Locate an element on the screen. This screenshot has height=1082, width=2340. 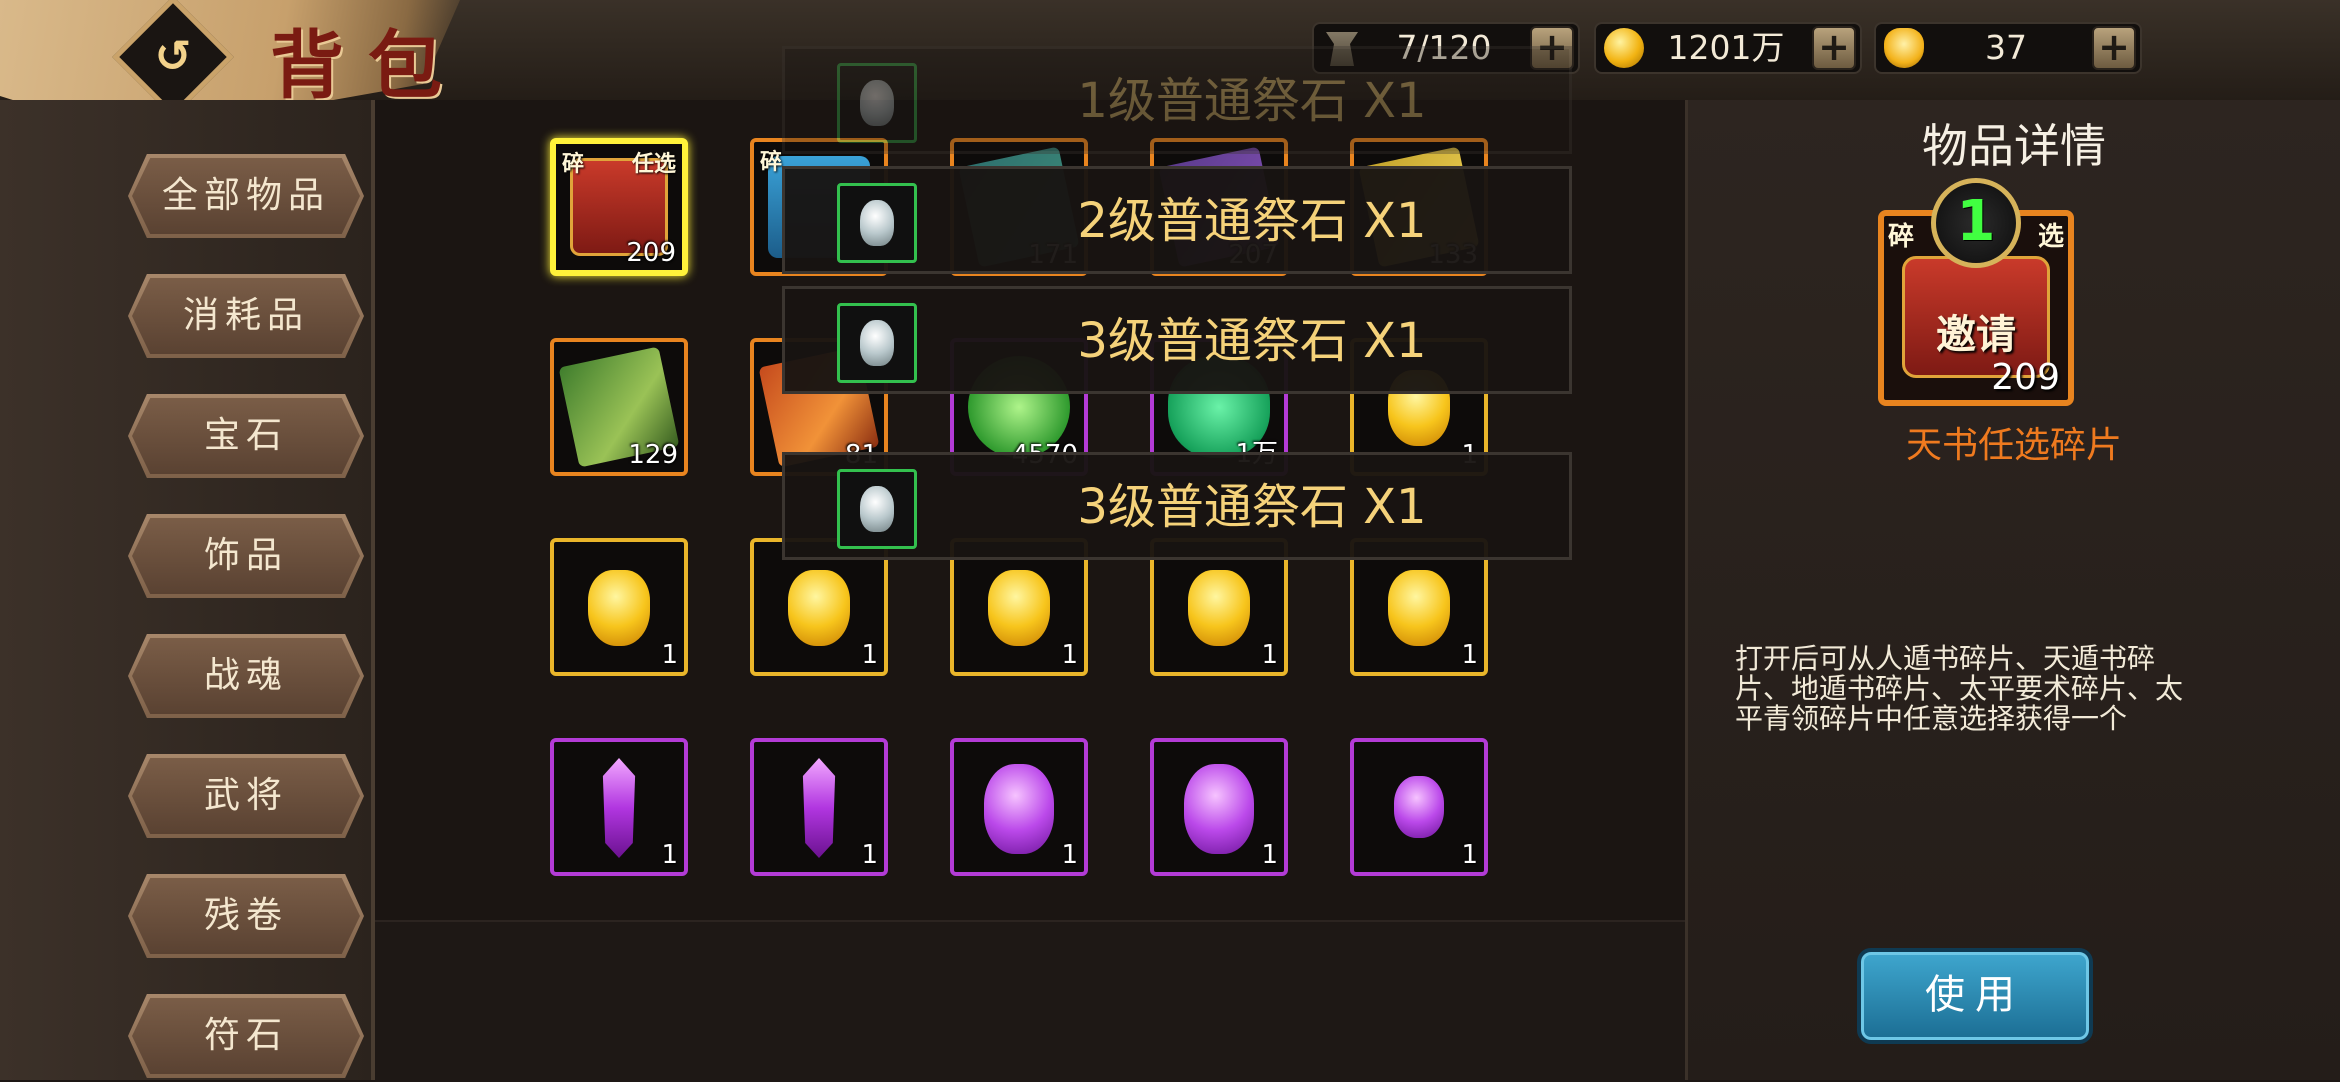
inventory-slot-r4-c3: 1 is located at coordinates (1019, 807).